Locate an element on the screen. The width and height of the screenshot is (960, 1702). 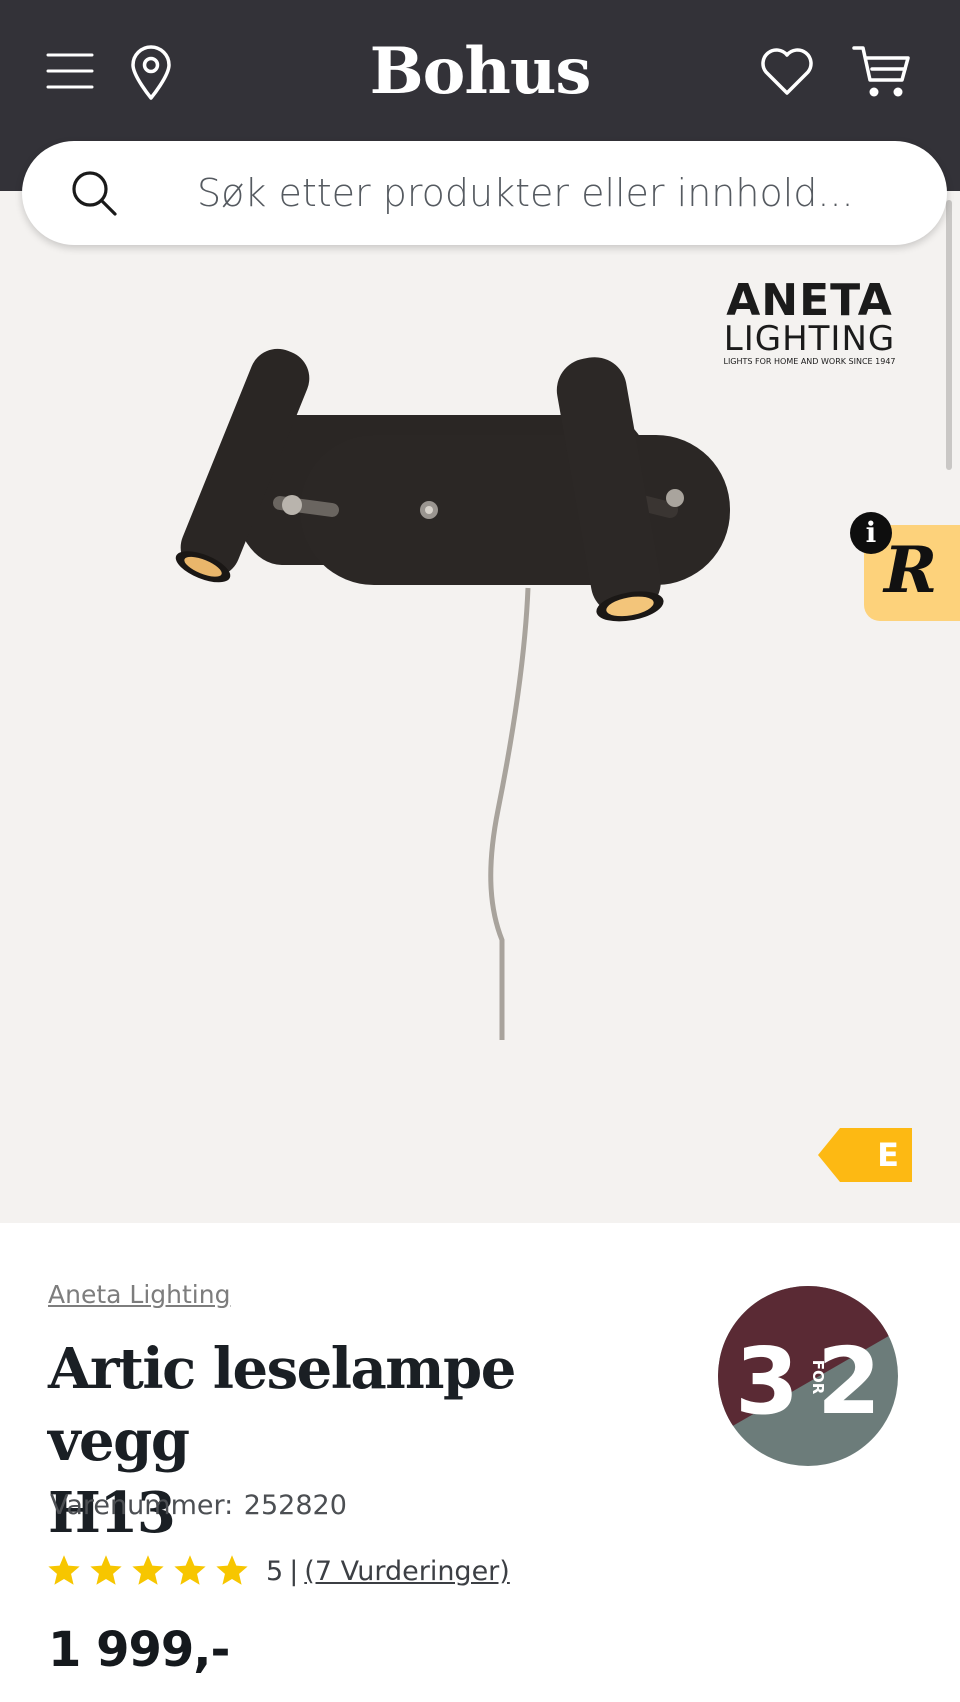
product-title-line1: Artic leselampe vegg is located at coordinates (282, 1405).